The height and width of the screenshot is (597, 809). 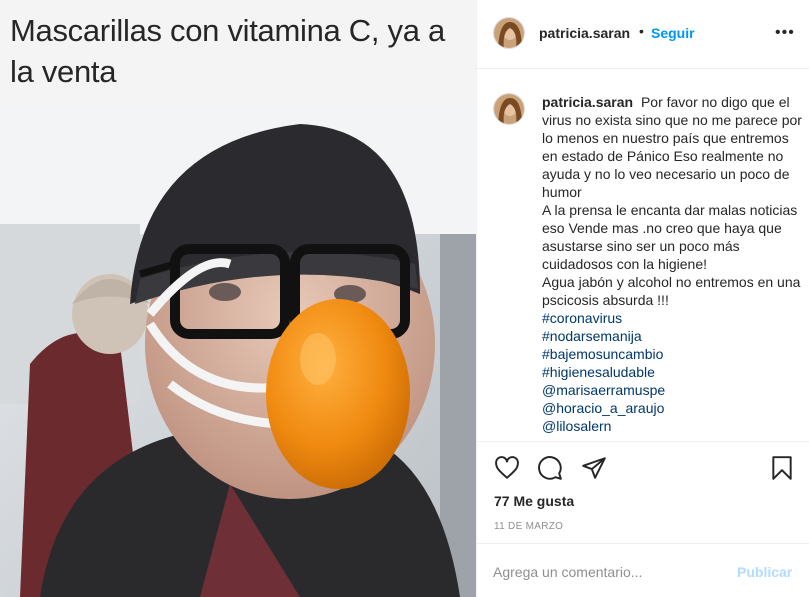 I want to click on author-username: patricia.saran, so click(x=584, y=33).